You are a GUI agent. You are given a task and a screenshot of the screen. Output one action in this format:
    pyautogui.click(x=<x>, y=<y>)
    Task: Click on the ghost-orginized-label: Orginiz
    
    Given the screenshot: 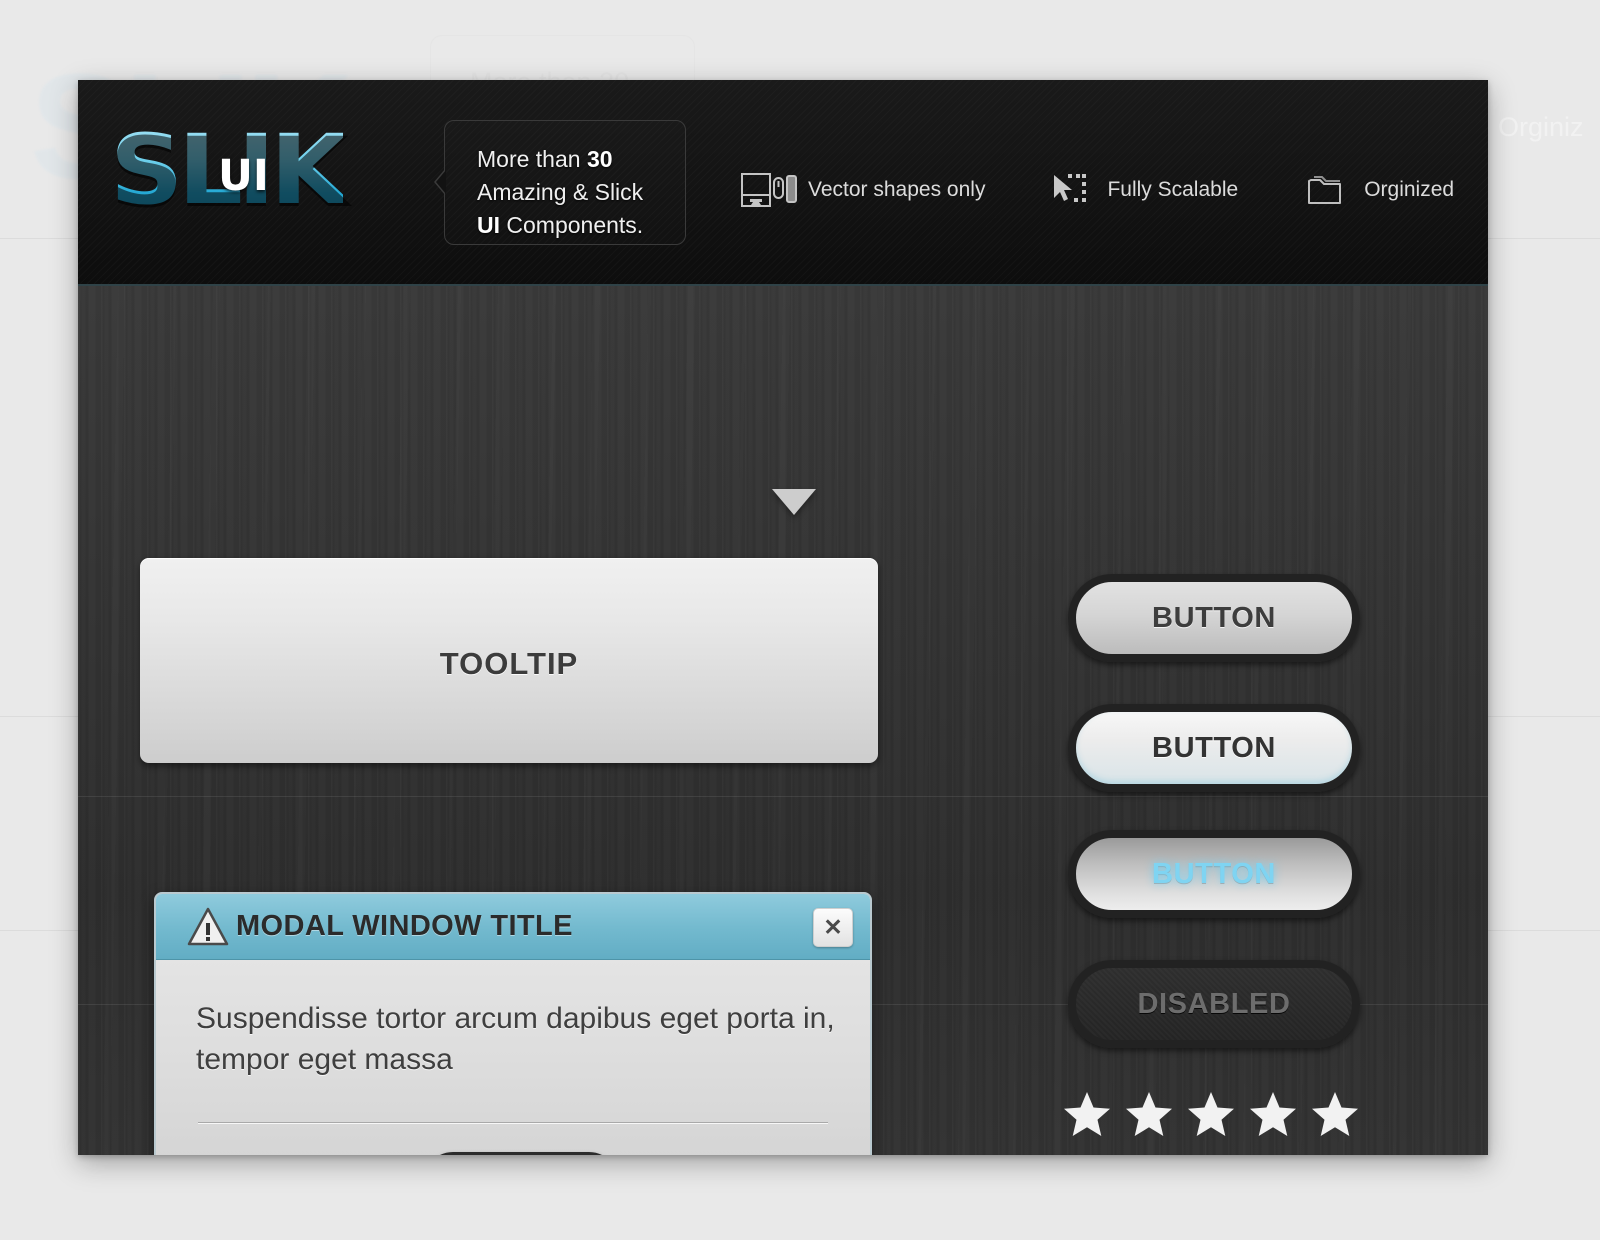 What is the action you would take?
    pyautogui.click(x=1541, y=127)
    